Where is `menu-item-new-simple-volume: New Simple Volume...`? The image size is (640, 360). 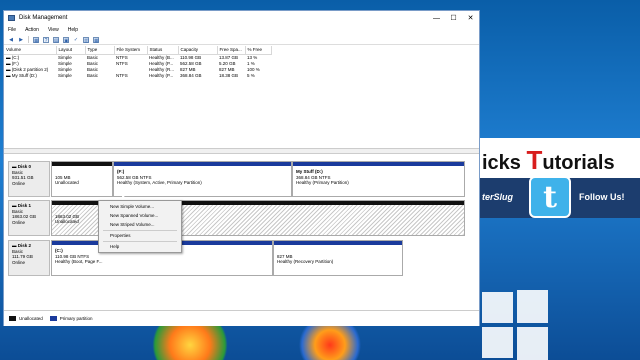
menu-item-new-simple-volume: New Simple Volume... is located at coordinates (132, 206).